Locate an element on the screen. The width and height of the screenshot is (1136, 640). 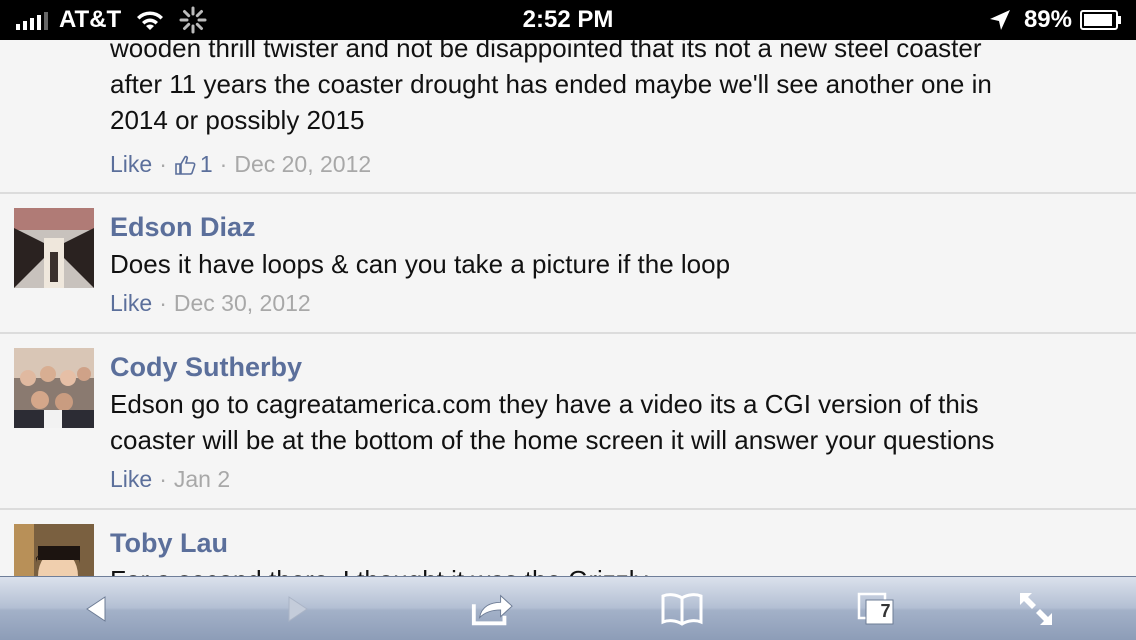
comment-author: Cody Sutherby is located at coordinates (206, 367).